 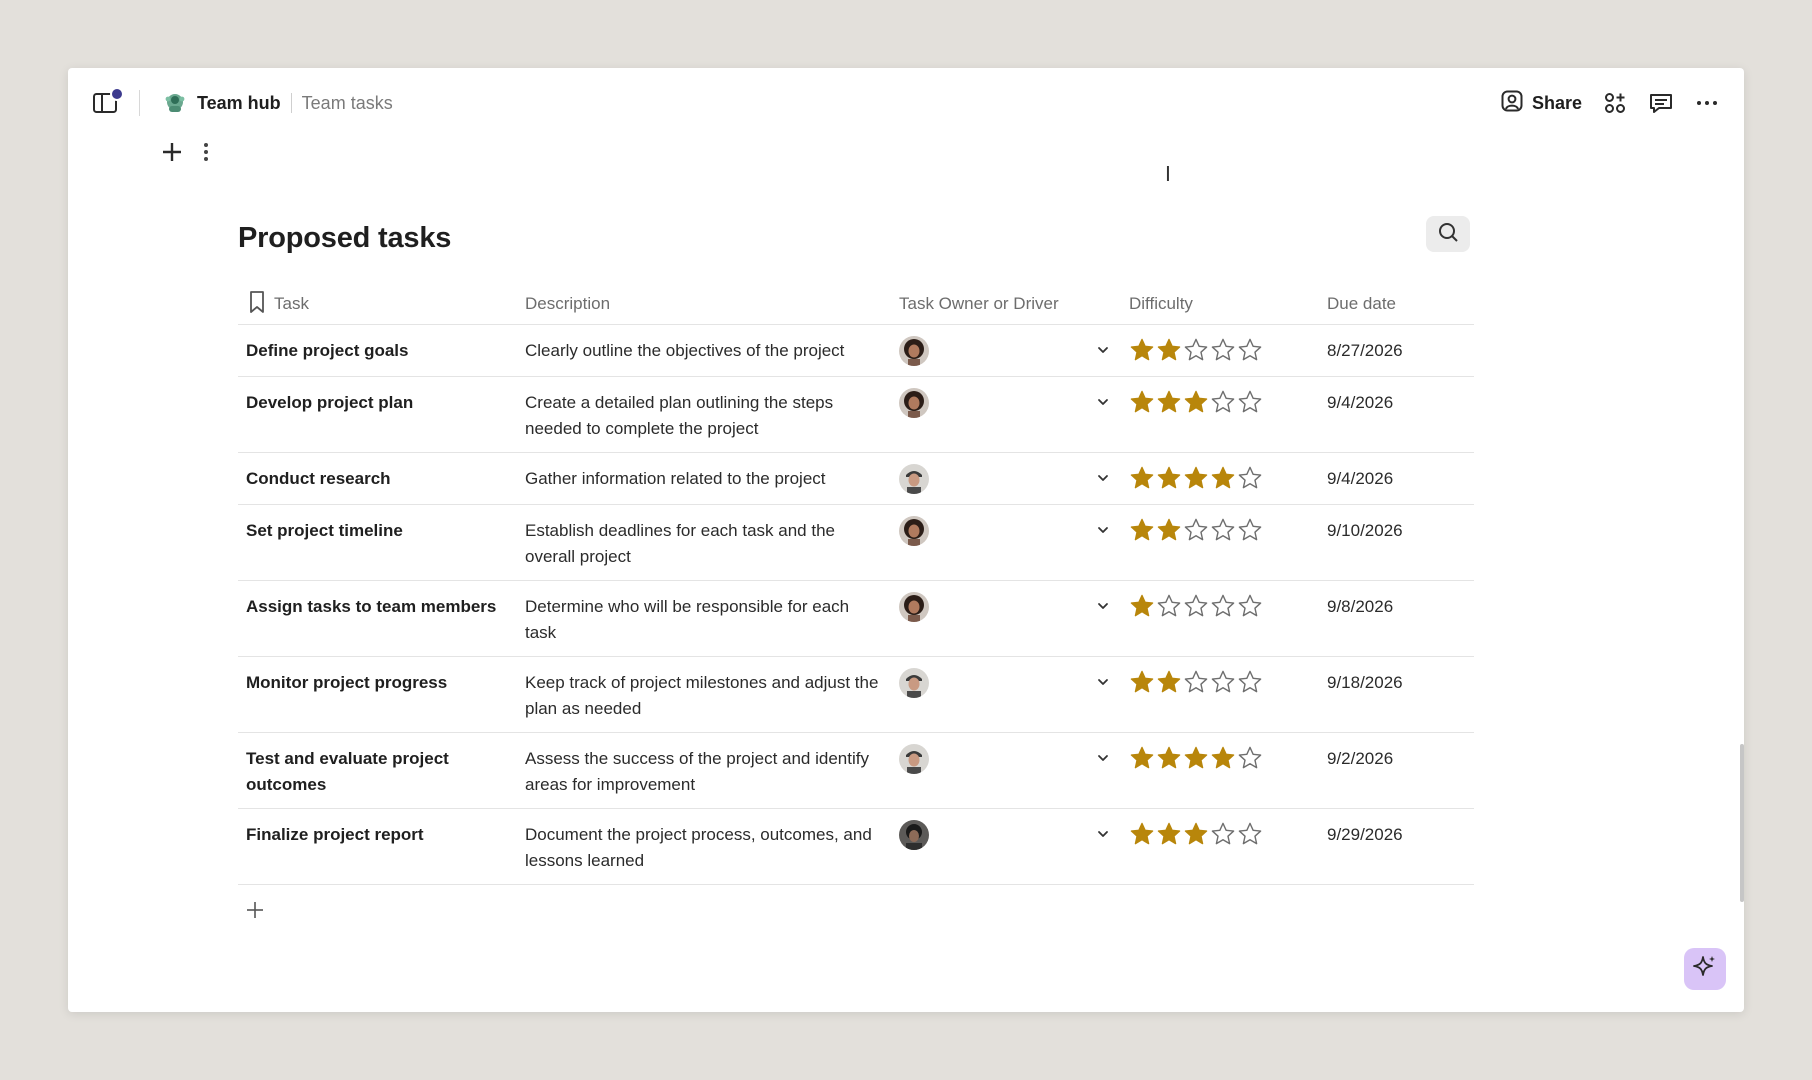 I want to click on more-vertical-icon, so click(x=206, y=152).